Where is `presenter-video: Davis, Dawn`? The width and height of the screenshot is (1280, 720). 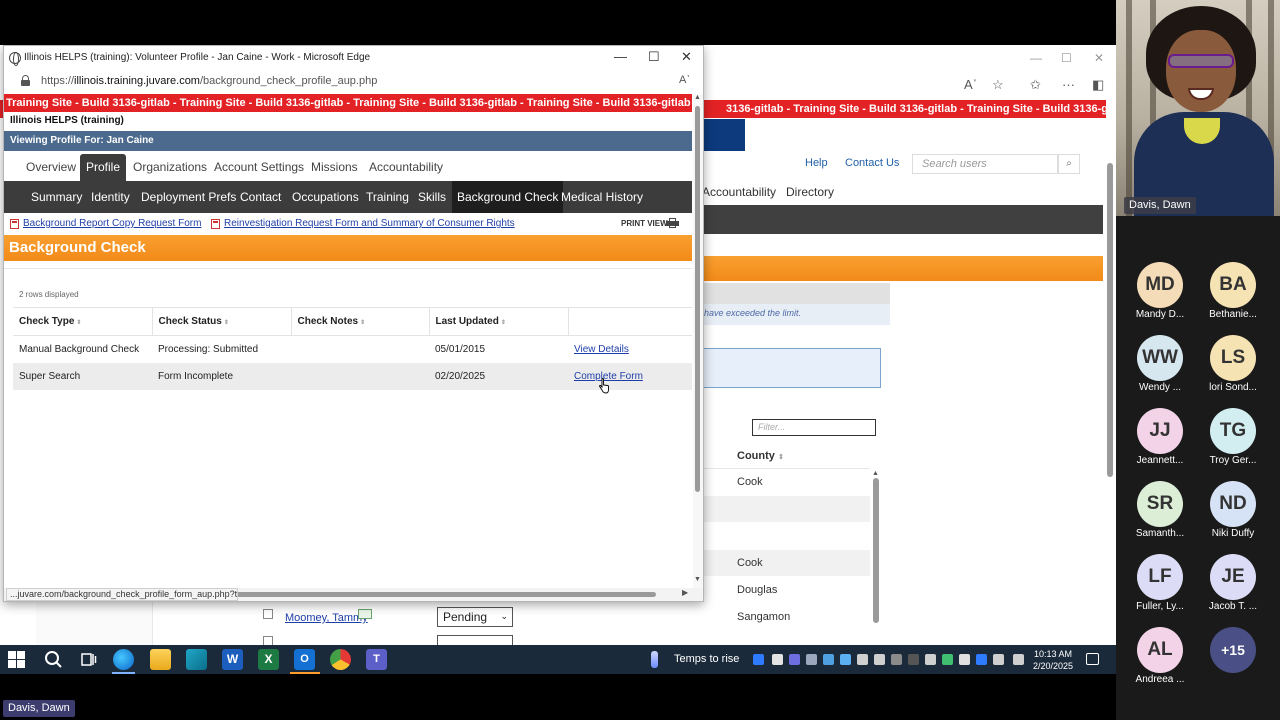
presenter-video: Davis, Dawn is located at coordinates (1198, 108).